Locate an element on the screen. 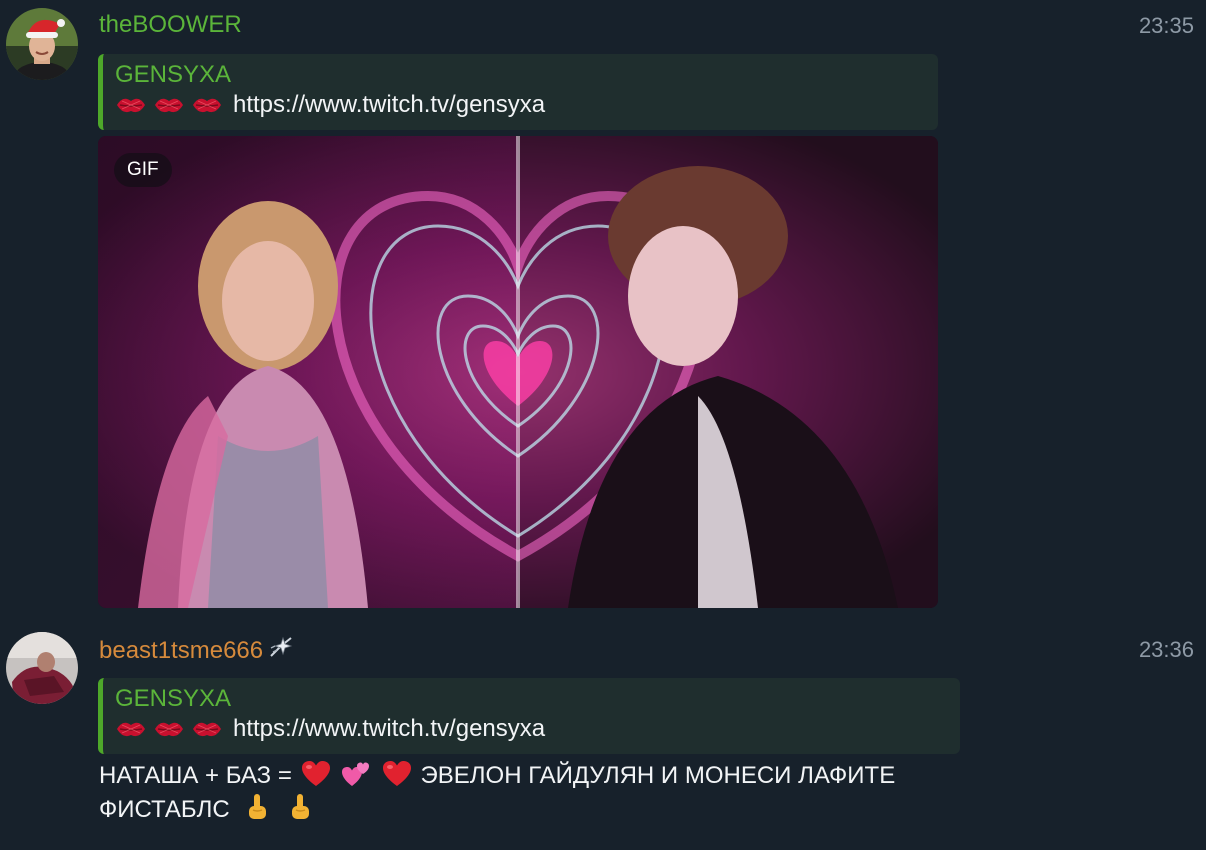 The width and height of the screenshot is (1206, 850). message-text-part1: НАТАША + БАЗ = is located at coordinates (195, 775).